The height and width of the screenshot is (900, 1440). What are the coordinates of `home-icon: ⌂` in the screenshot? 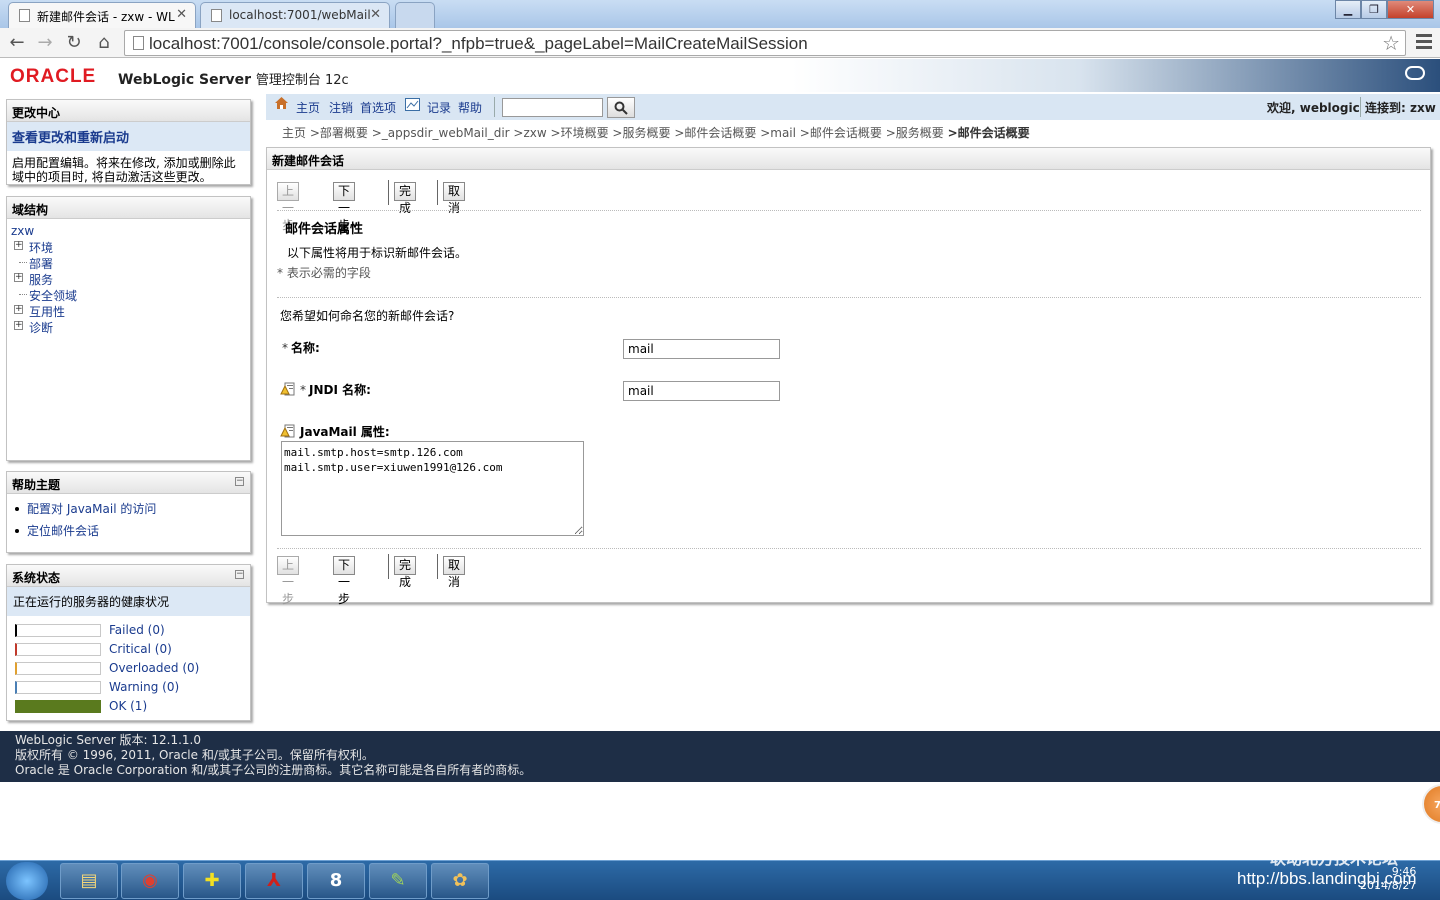 It's located at (104, 43).